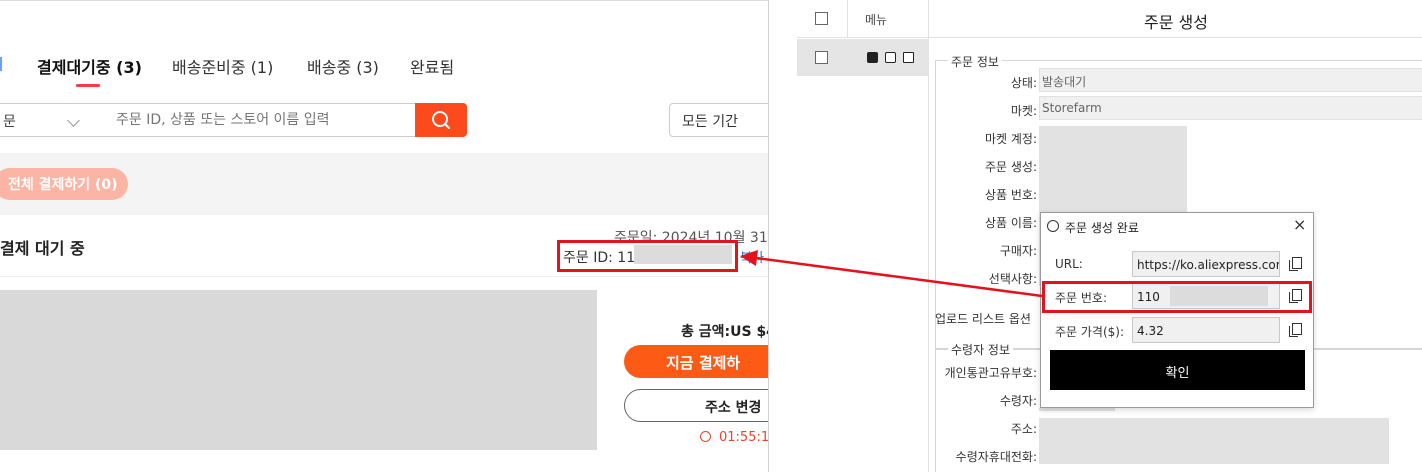  Describe the element at coordinates (863, 19) in the screenshot. I see `list-header: 메뉴` at that location.